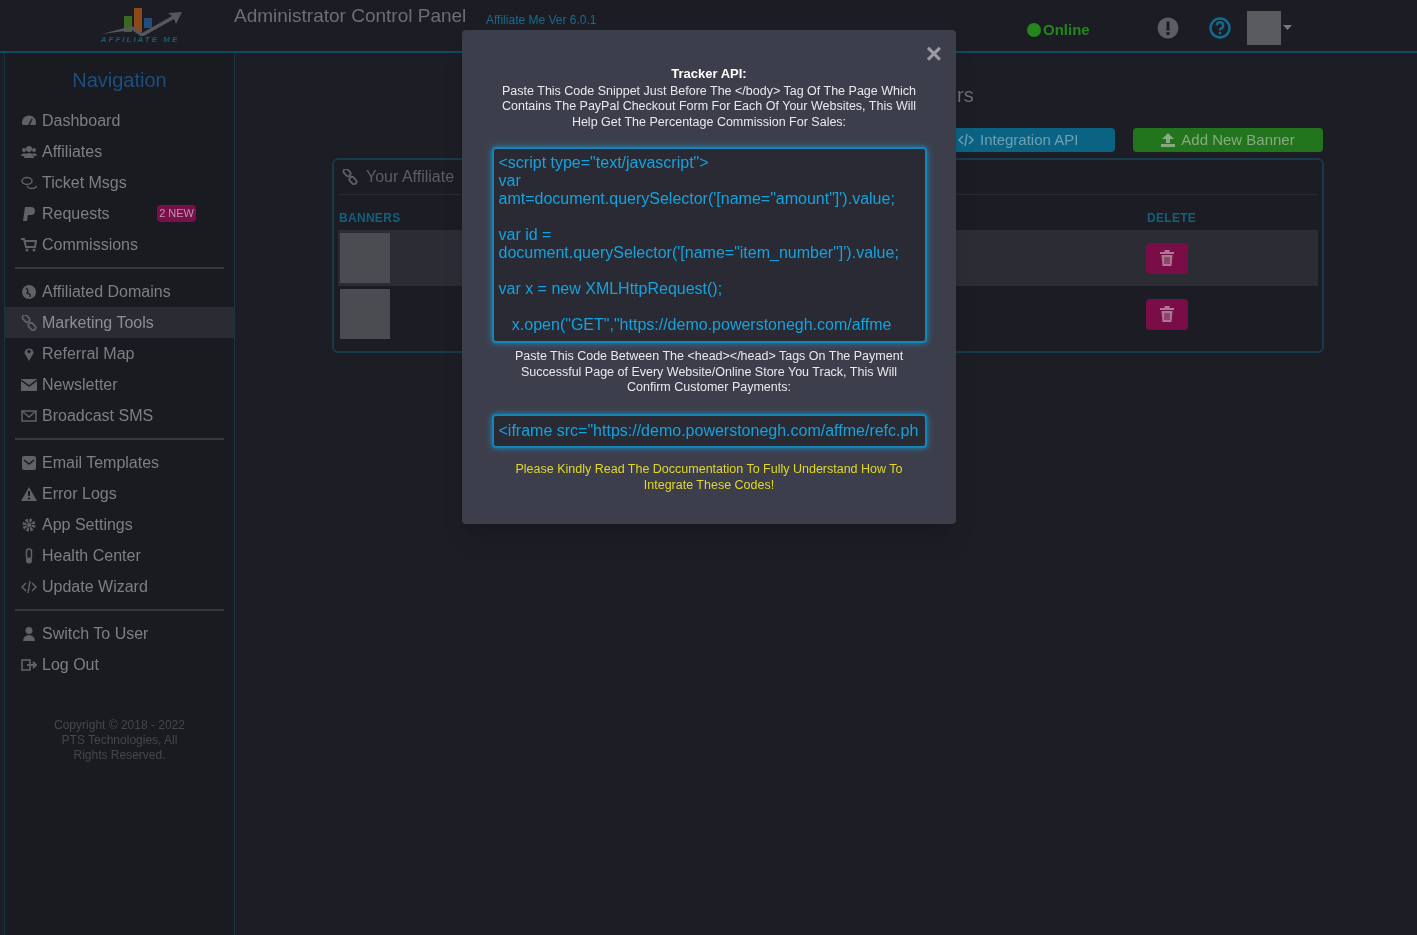  Describe the element at coordinates (709, 245) in the screenshot. I see `code-field: <script type="text/javascript"> var amt=document.querySelector('[name="amount"]').value; var id = document.querySelector('[name="item_number"]').value; var x = new XMLHttpRequest(); x.open("GET","https://demo.powerstonegh.com/affme` at that location.